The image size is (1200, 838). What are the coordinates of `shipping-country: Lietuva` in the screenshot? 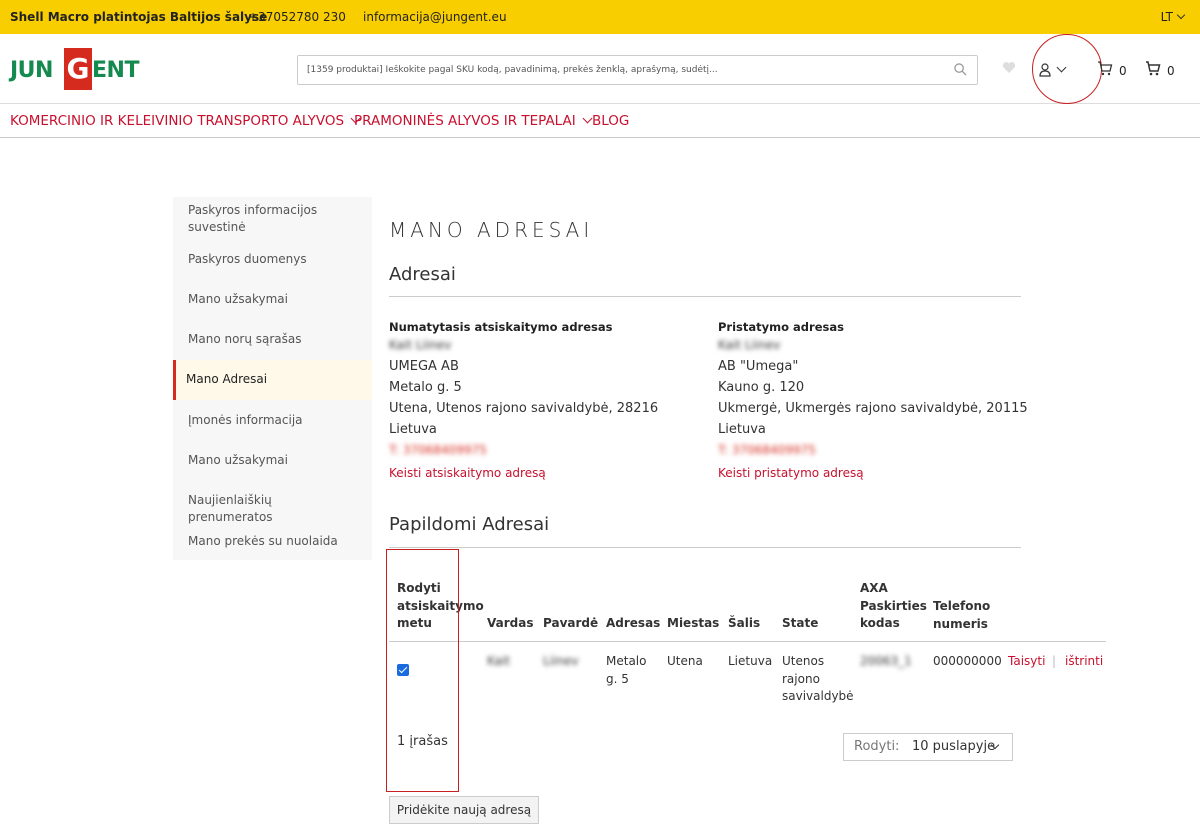 It's located at (742, 429).